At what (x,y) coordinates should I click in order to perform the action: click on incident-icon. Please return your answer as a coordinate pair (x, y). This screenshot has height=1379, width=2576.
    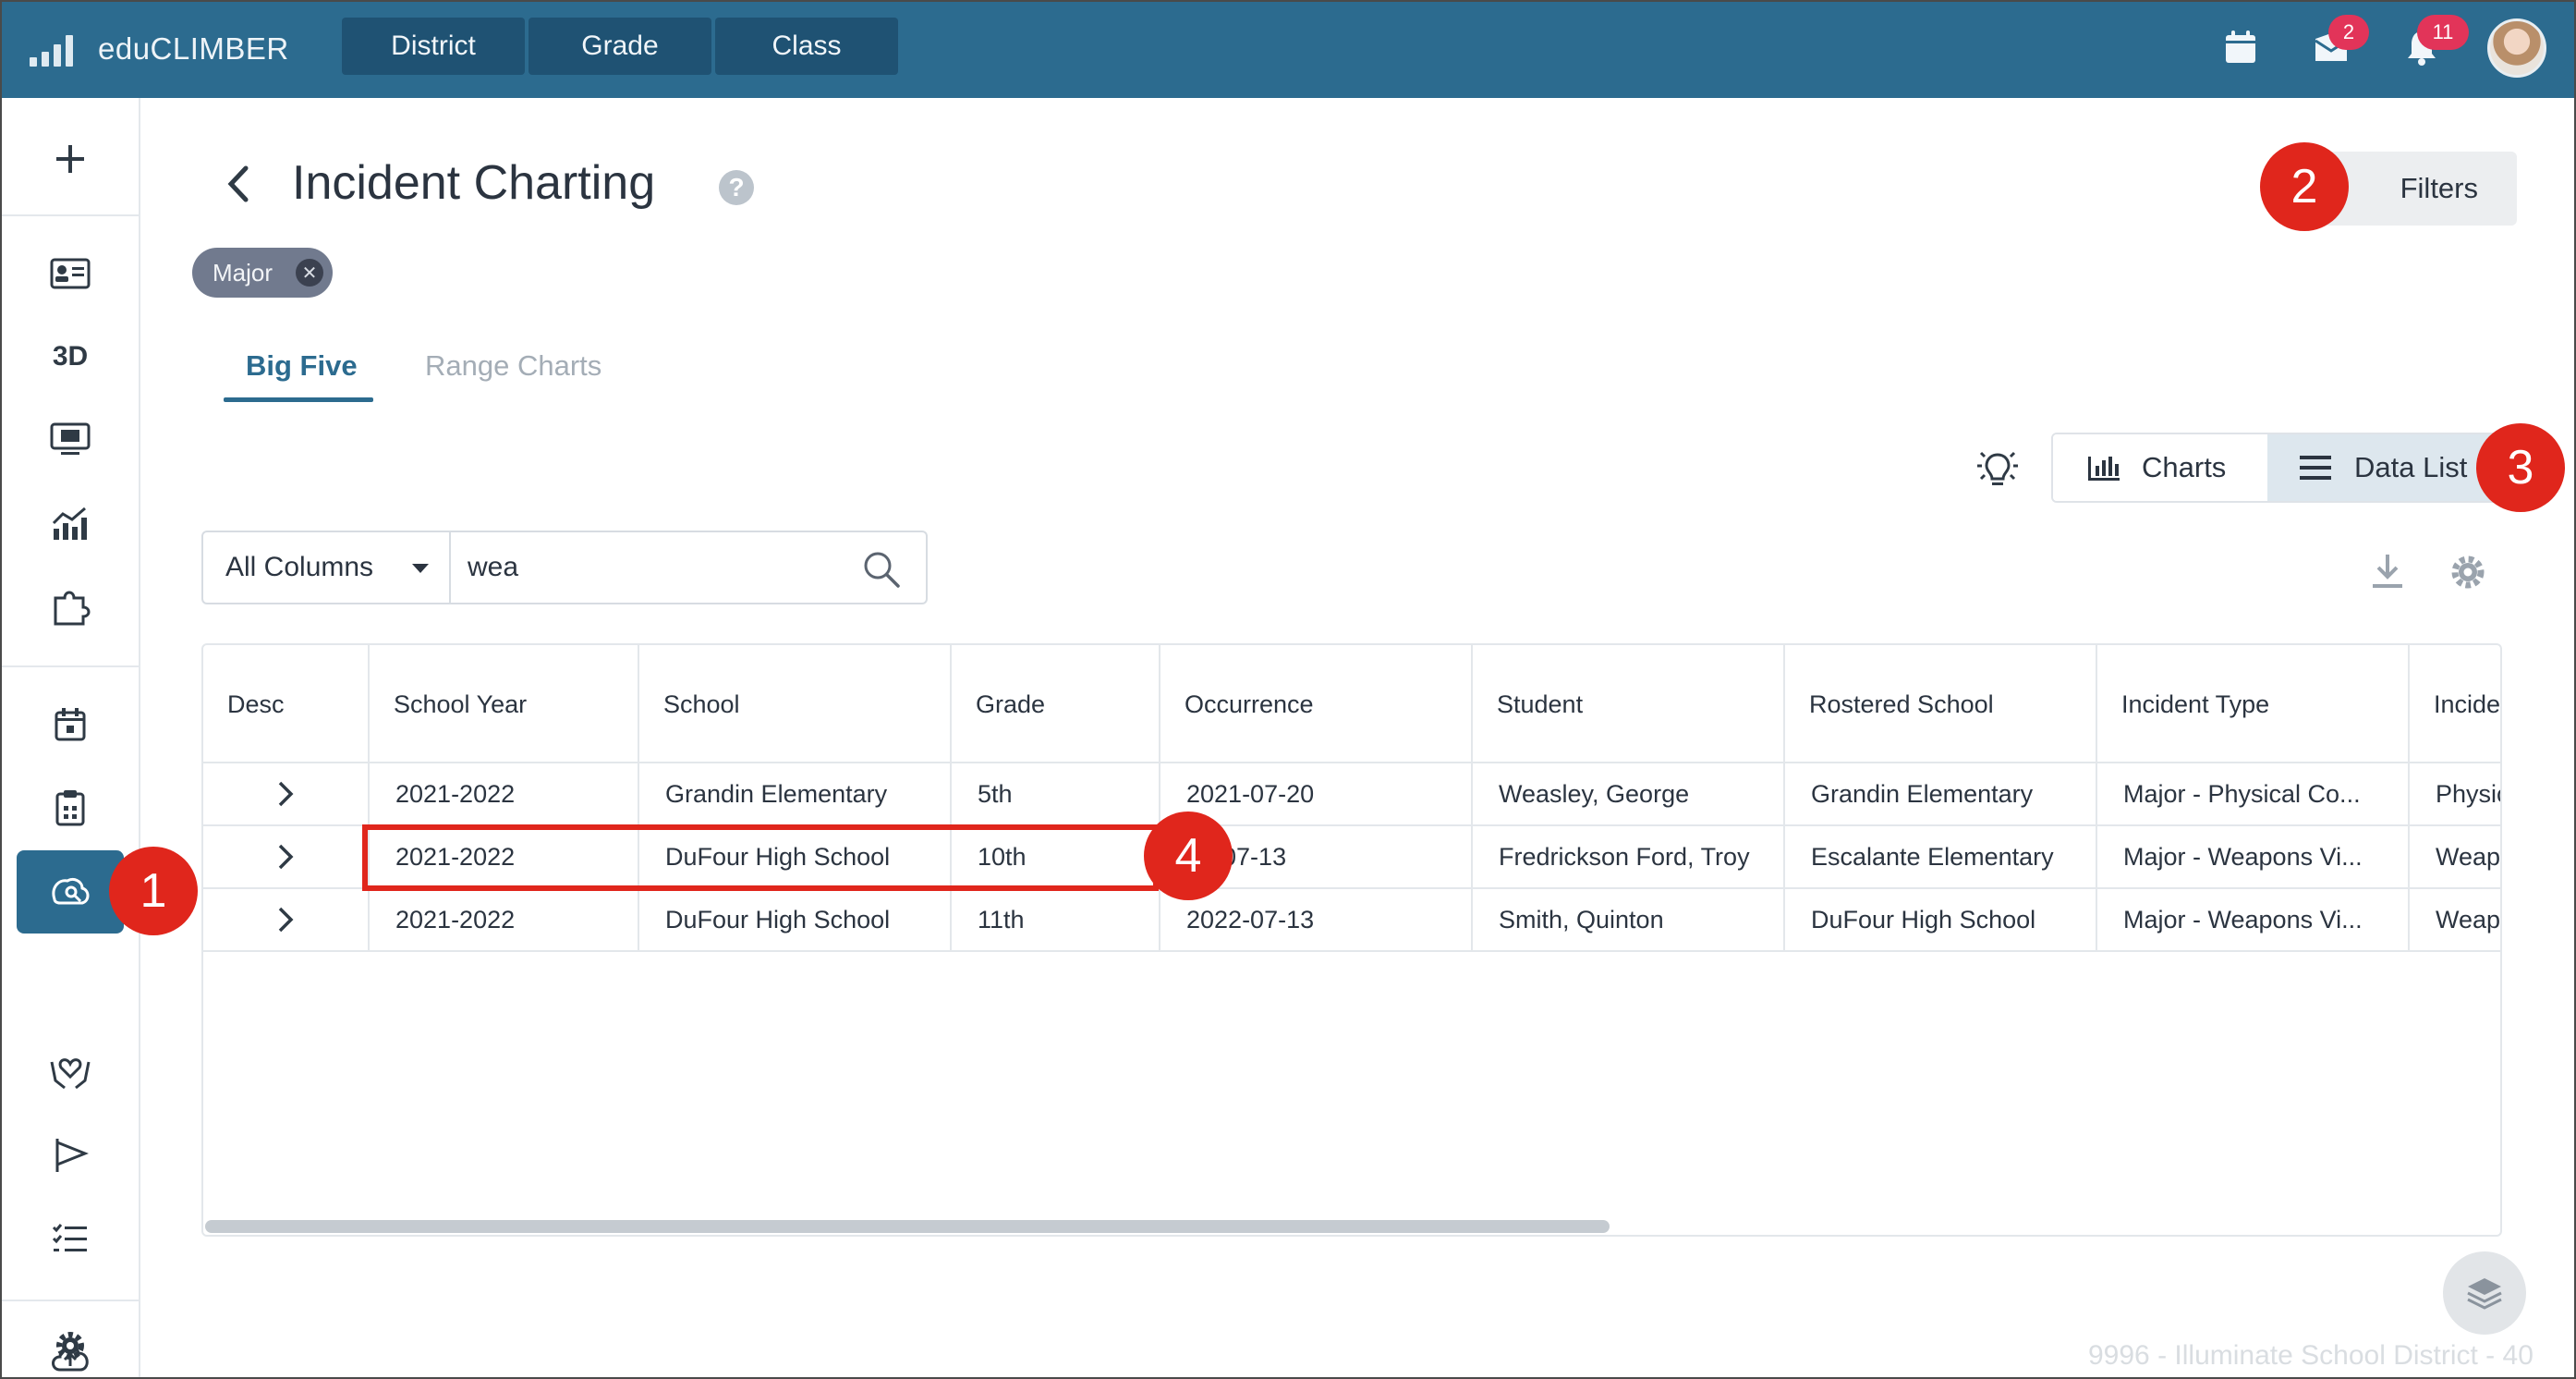
    Looking at the image, I should click on (71, 891).